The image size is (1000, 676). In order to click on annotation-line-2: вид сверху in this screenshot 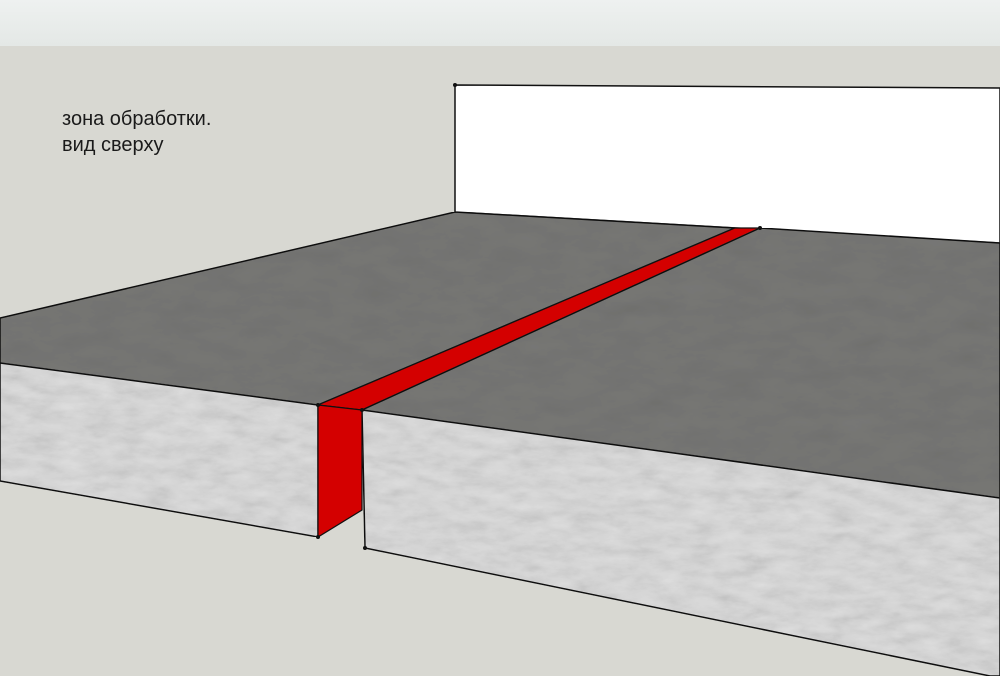, I will do `click(113, 145)`.